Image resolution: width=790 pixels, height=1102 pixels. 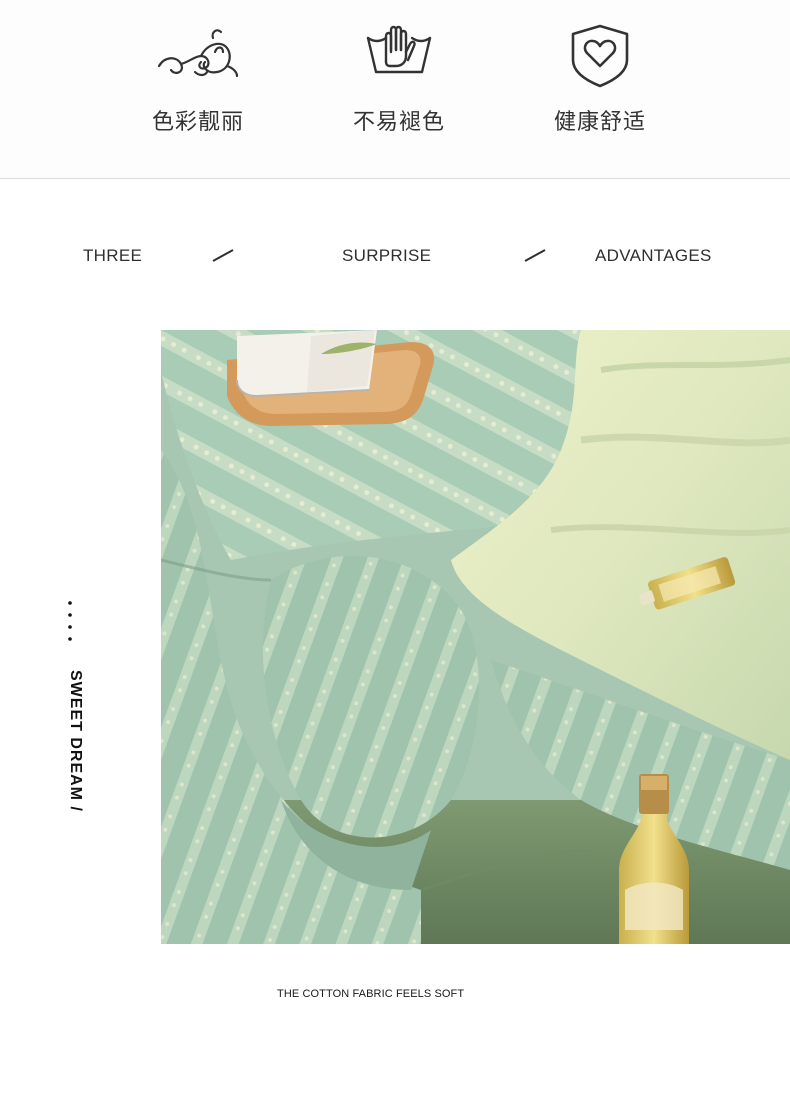 I want to click on side-label-text: SWEET DREAM /, so click(x=75, y=741).